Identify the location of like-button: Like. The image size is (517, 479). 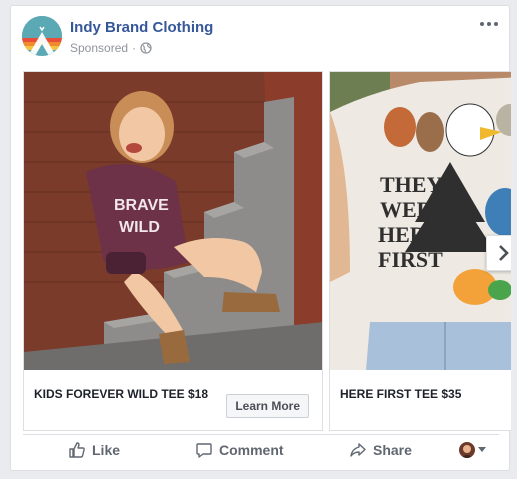
(94, 450).